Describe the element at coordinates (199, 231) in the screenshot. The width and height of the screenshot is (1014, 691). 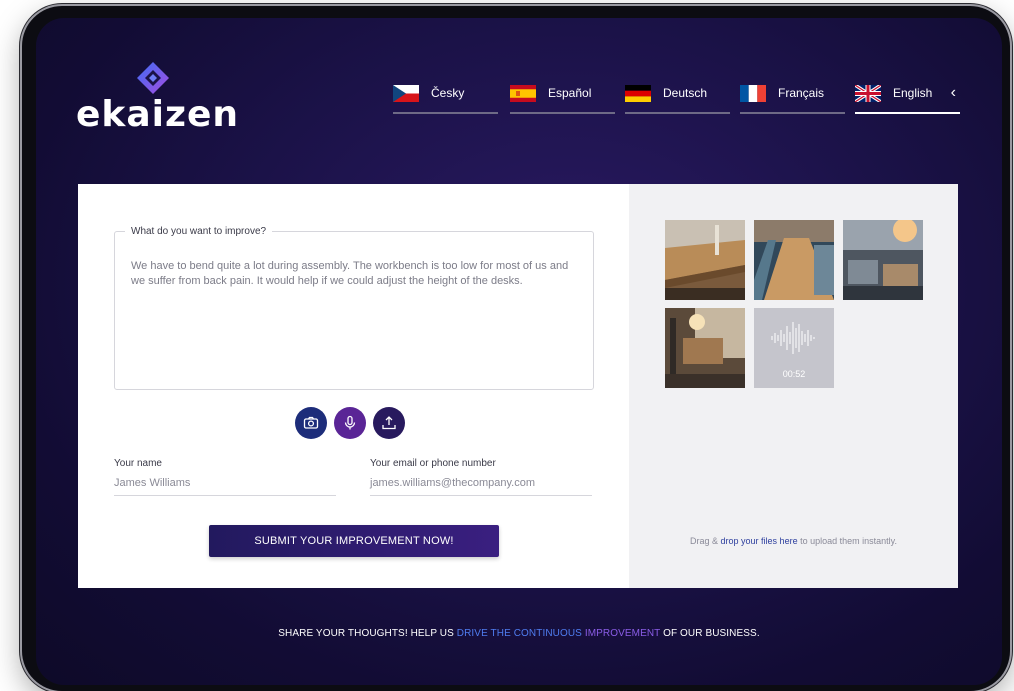
I see `improvement-label: What do you want to improve?` at that location.